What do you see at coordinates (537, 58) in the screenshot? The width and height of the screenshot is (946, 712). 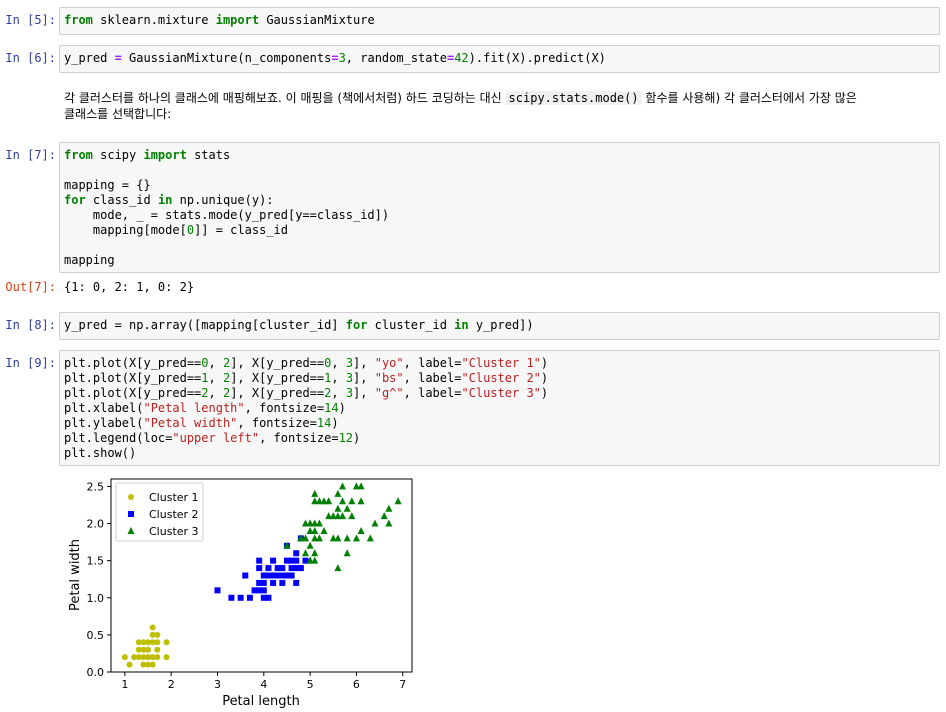 I see `code-text: ).fit(X).predict(X)` at bounding box center [537, 58].